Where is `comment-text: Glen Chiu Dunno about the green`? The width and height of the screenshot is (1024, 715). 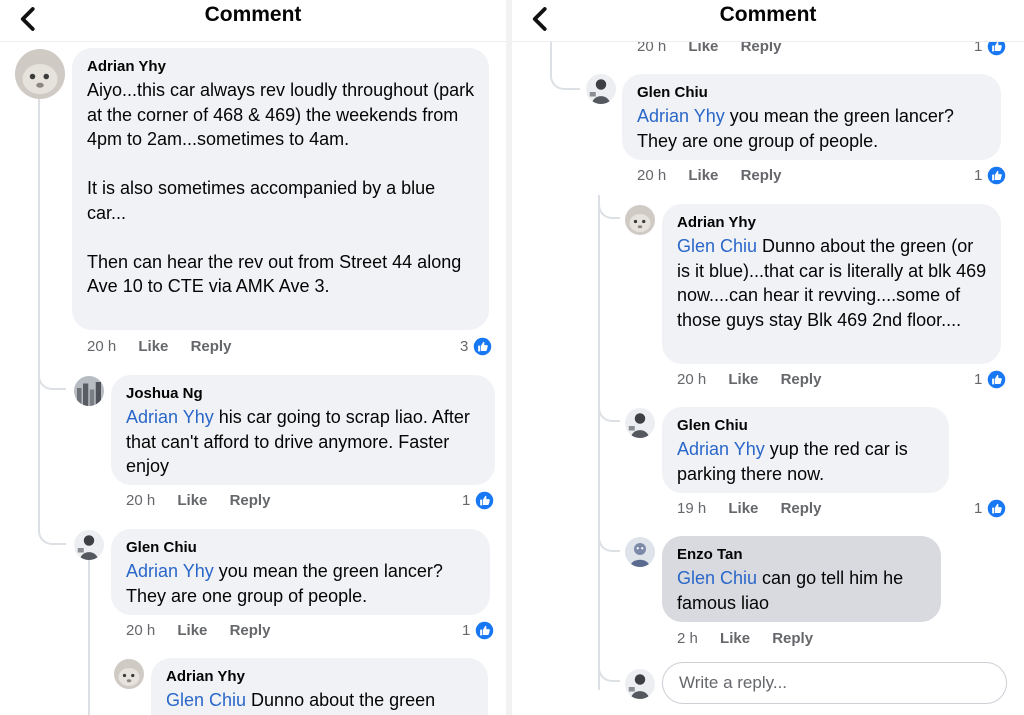 comment-text: Glen Chiu Dunno about the green is located at coordinates (320, 700).